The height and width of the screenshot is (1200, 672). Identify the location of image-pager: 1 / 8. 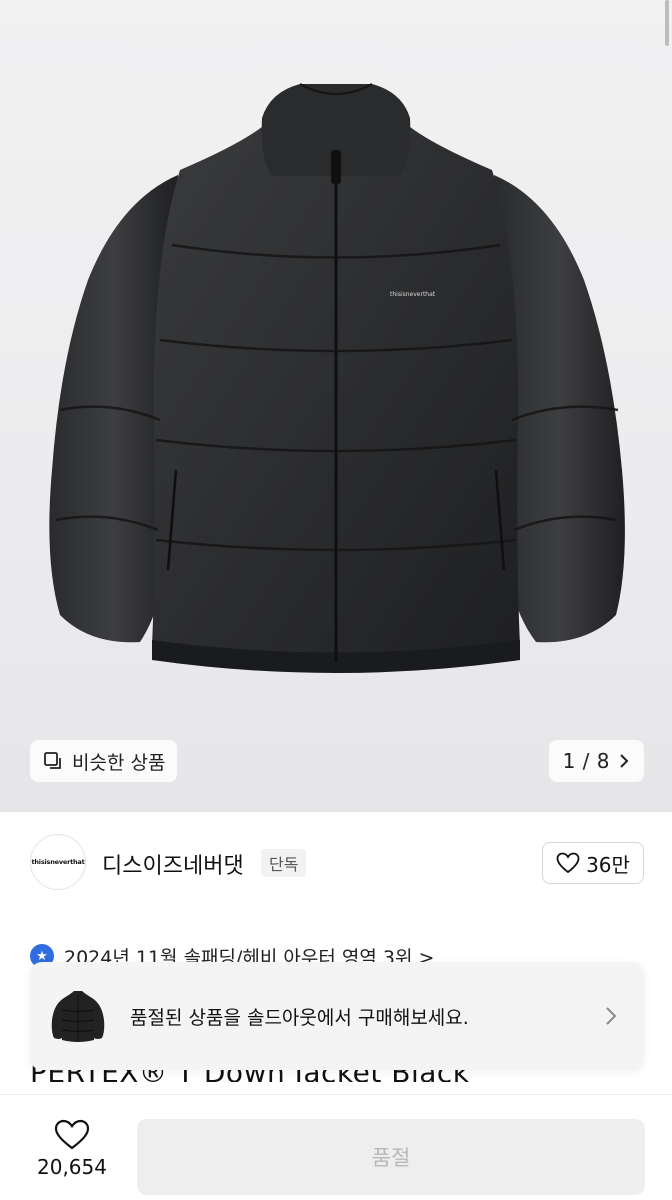
(596, 761).